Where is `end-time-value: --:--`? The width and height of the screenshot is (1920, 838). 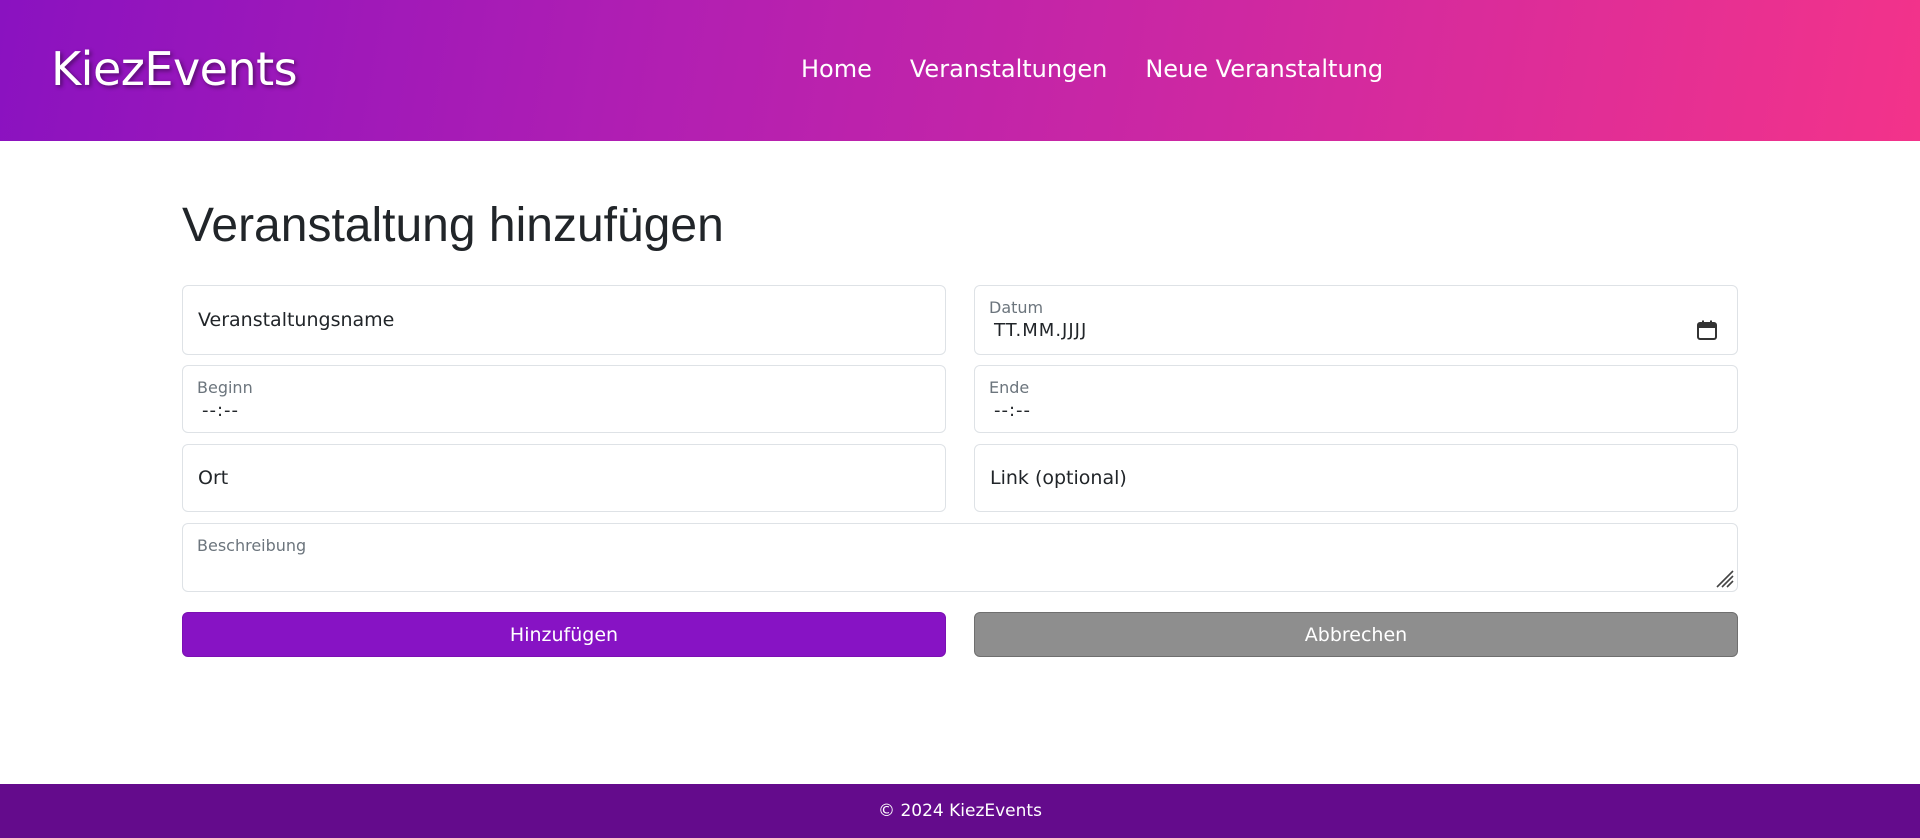
end-time-value: --:-- is located at coordinates (1013, 410).